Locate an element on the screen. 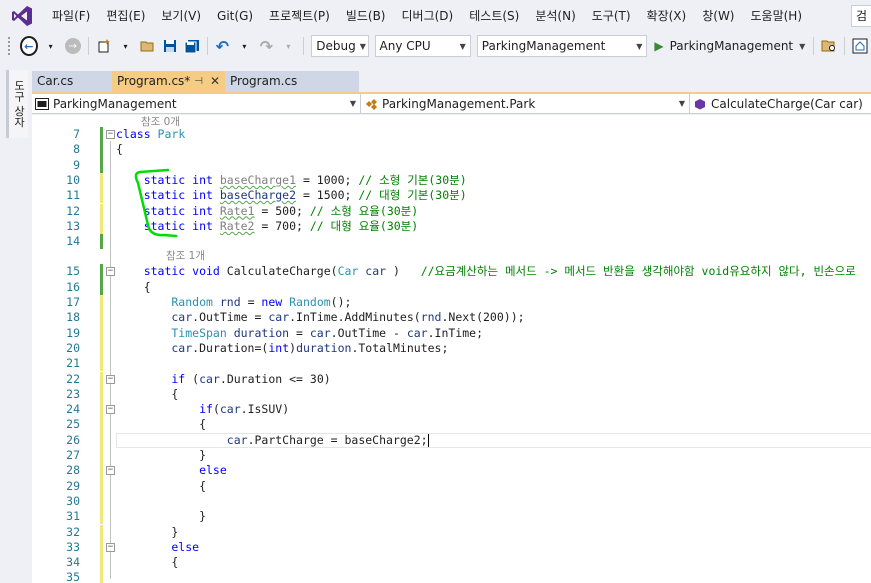  menu-item: 확장(X) is located at coordinates (667, 16).